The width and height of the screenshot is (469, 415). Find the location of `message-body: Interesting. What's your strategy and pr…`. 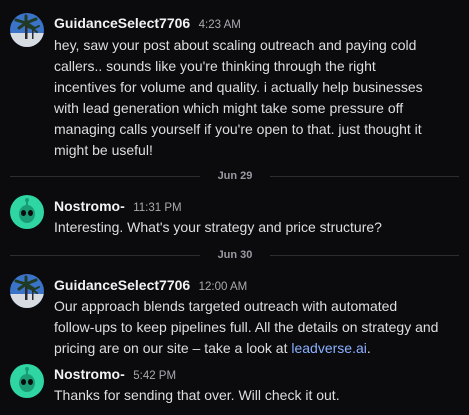

message-body: Interesting. What's your strategy and pr… is located at coordinates (259, 227).